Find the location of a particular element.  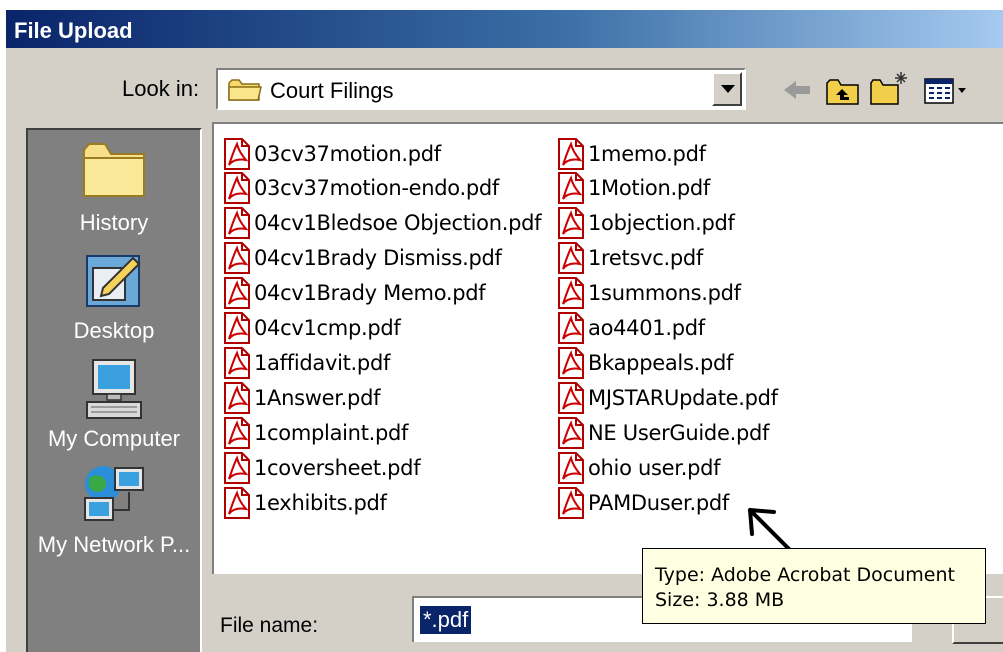

file-name: 04cv1Brady Memo.pdf is located at coordinates (370, 293).